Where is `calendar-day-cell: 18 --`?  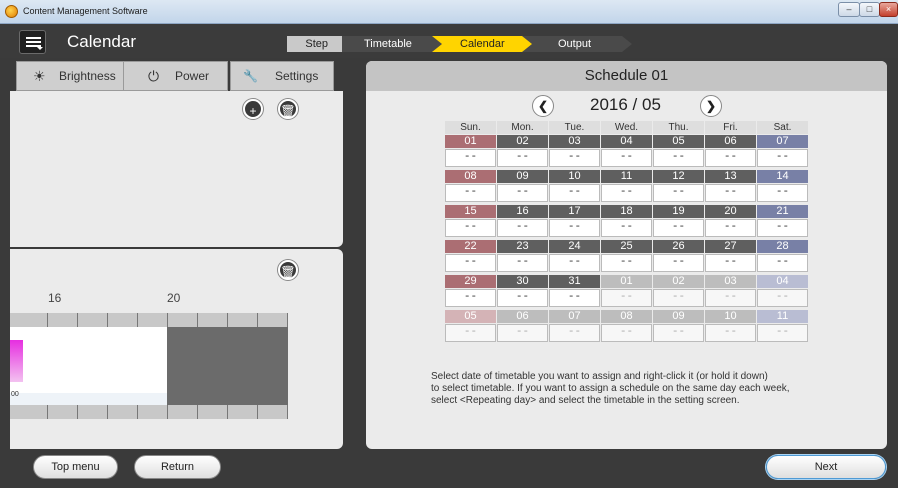
calendar-day-cell: 18 -- is located at coordinates (626, 221).